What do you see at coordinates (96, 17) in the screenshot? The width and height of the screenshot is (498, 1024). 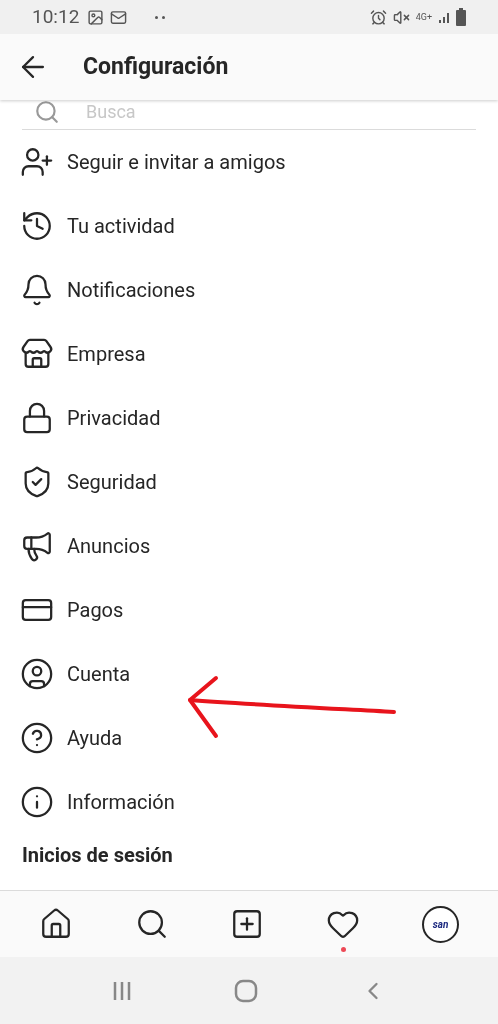 I see `image-icon` at bounding box center [96, 17].